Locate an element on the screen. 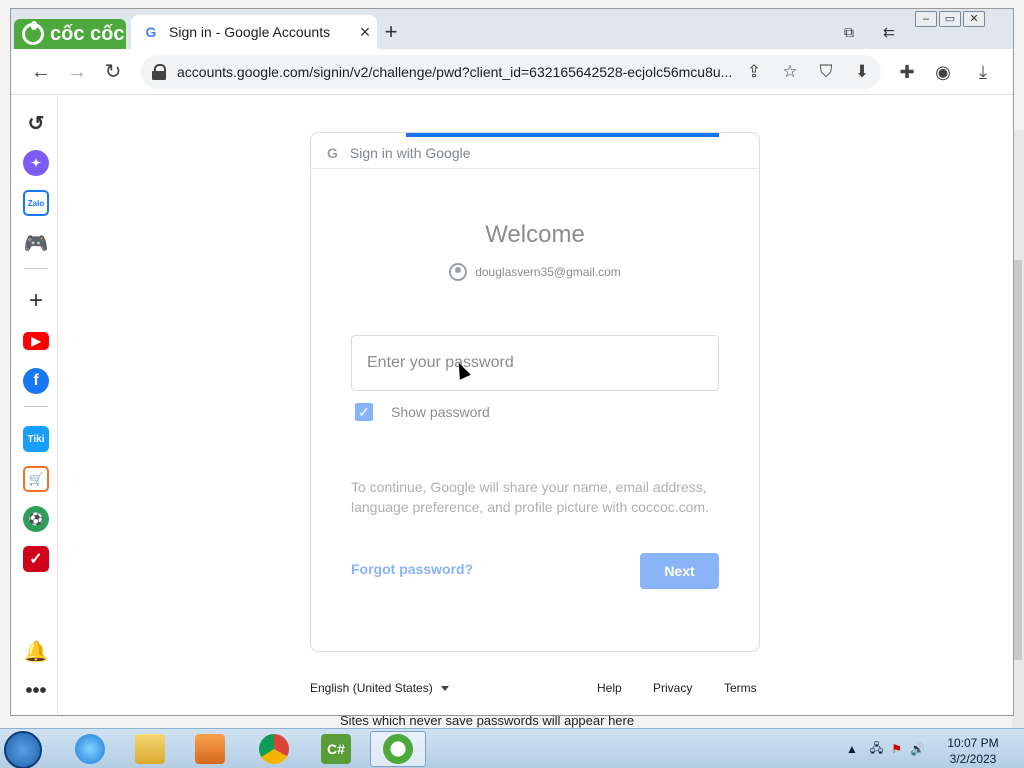 The image size is (1024, 768). background-scrollbar-thumb is located at coordinates (1018, 460).